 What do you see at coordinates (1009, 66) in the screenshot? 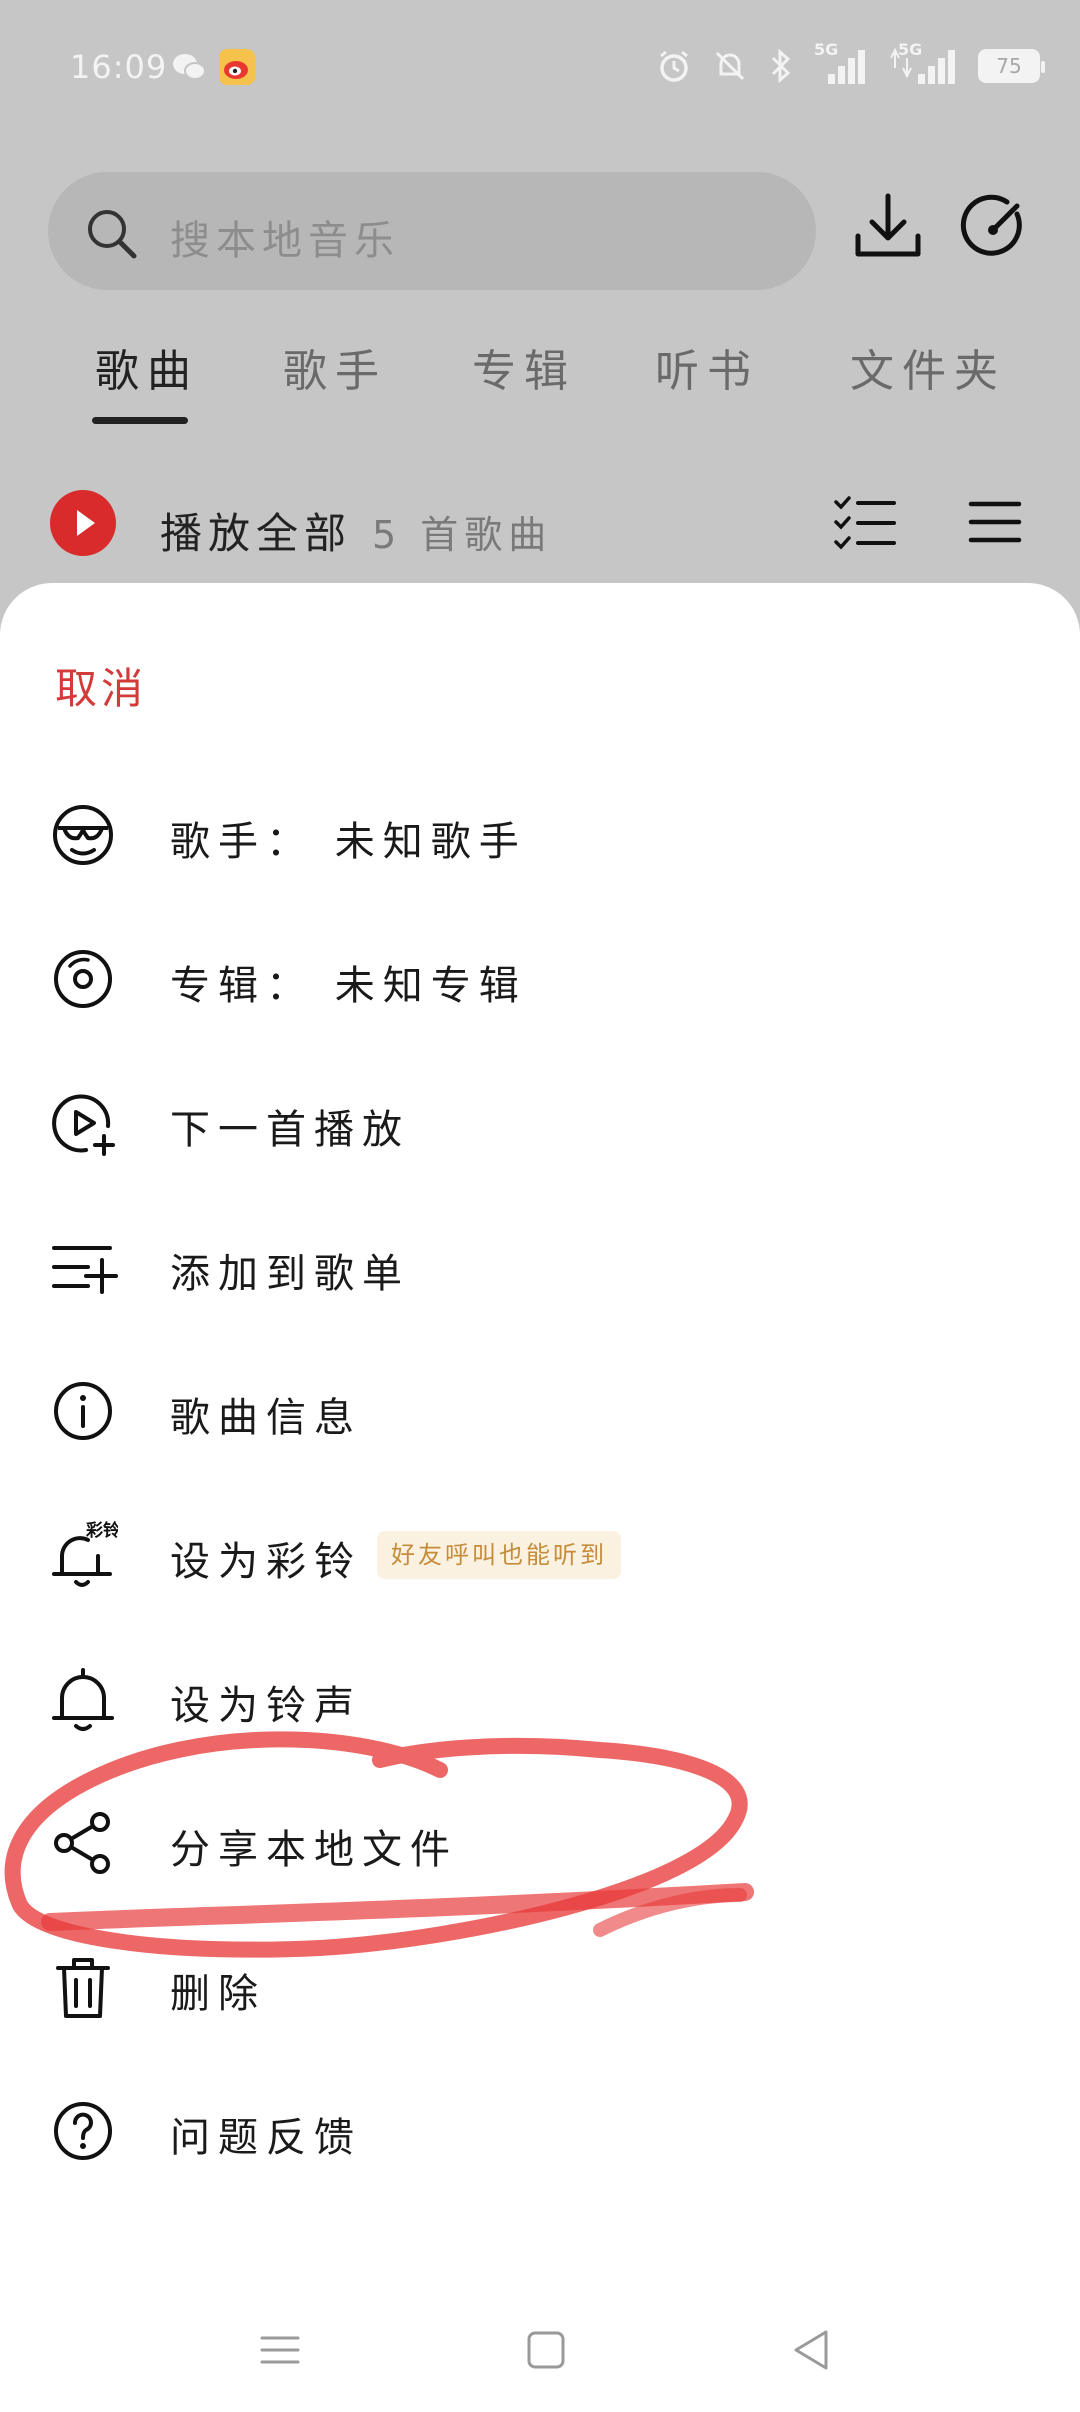
I see `battery-level: 75` at bounding box center [1009, 66].